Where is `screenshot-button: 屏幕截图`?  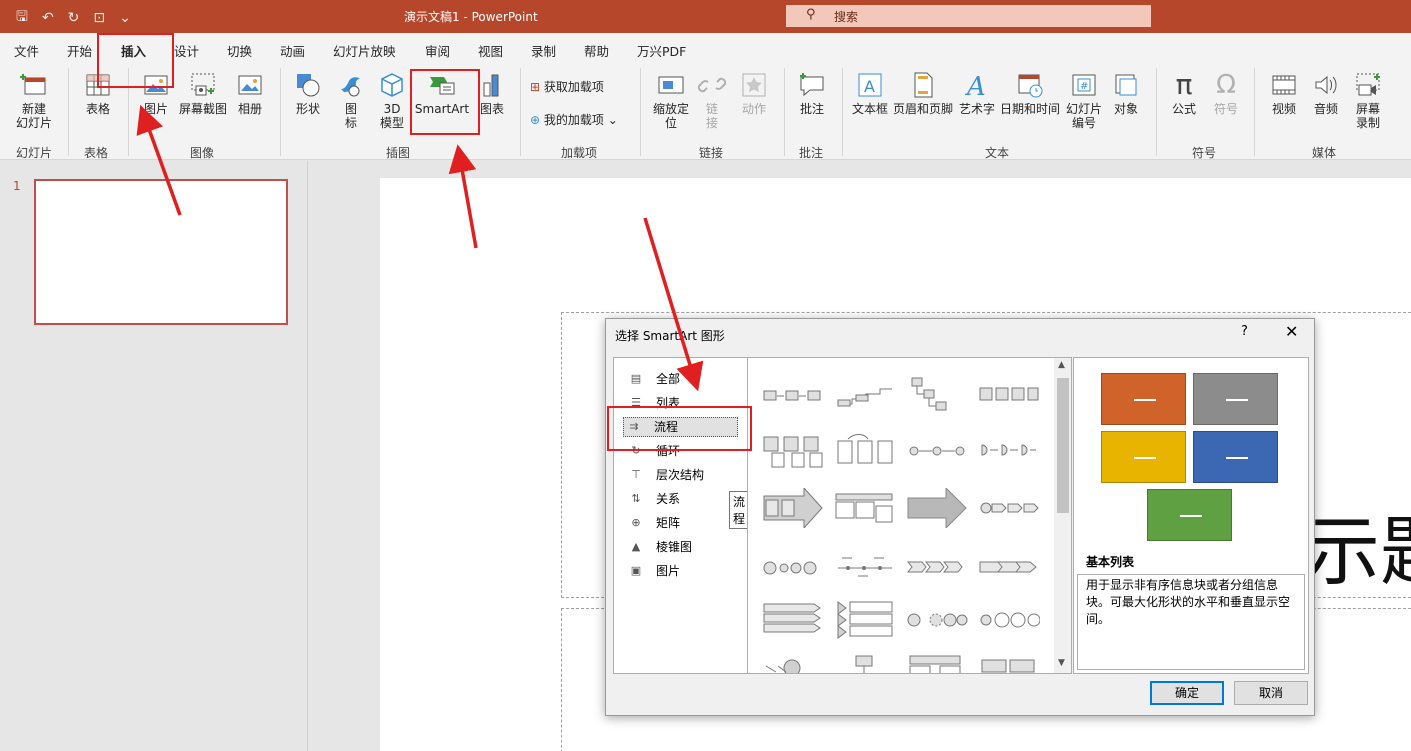
screenshot-button: 屏幕截图 is located at coordinates (203, 93).